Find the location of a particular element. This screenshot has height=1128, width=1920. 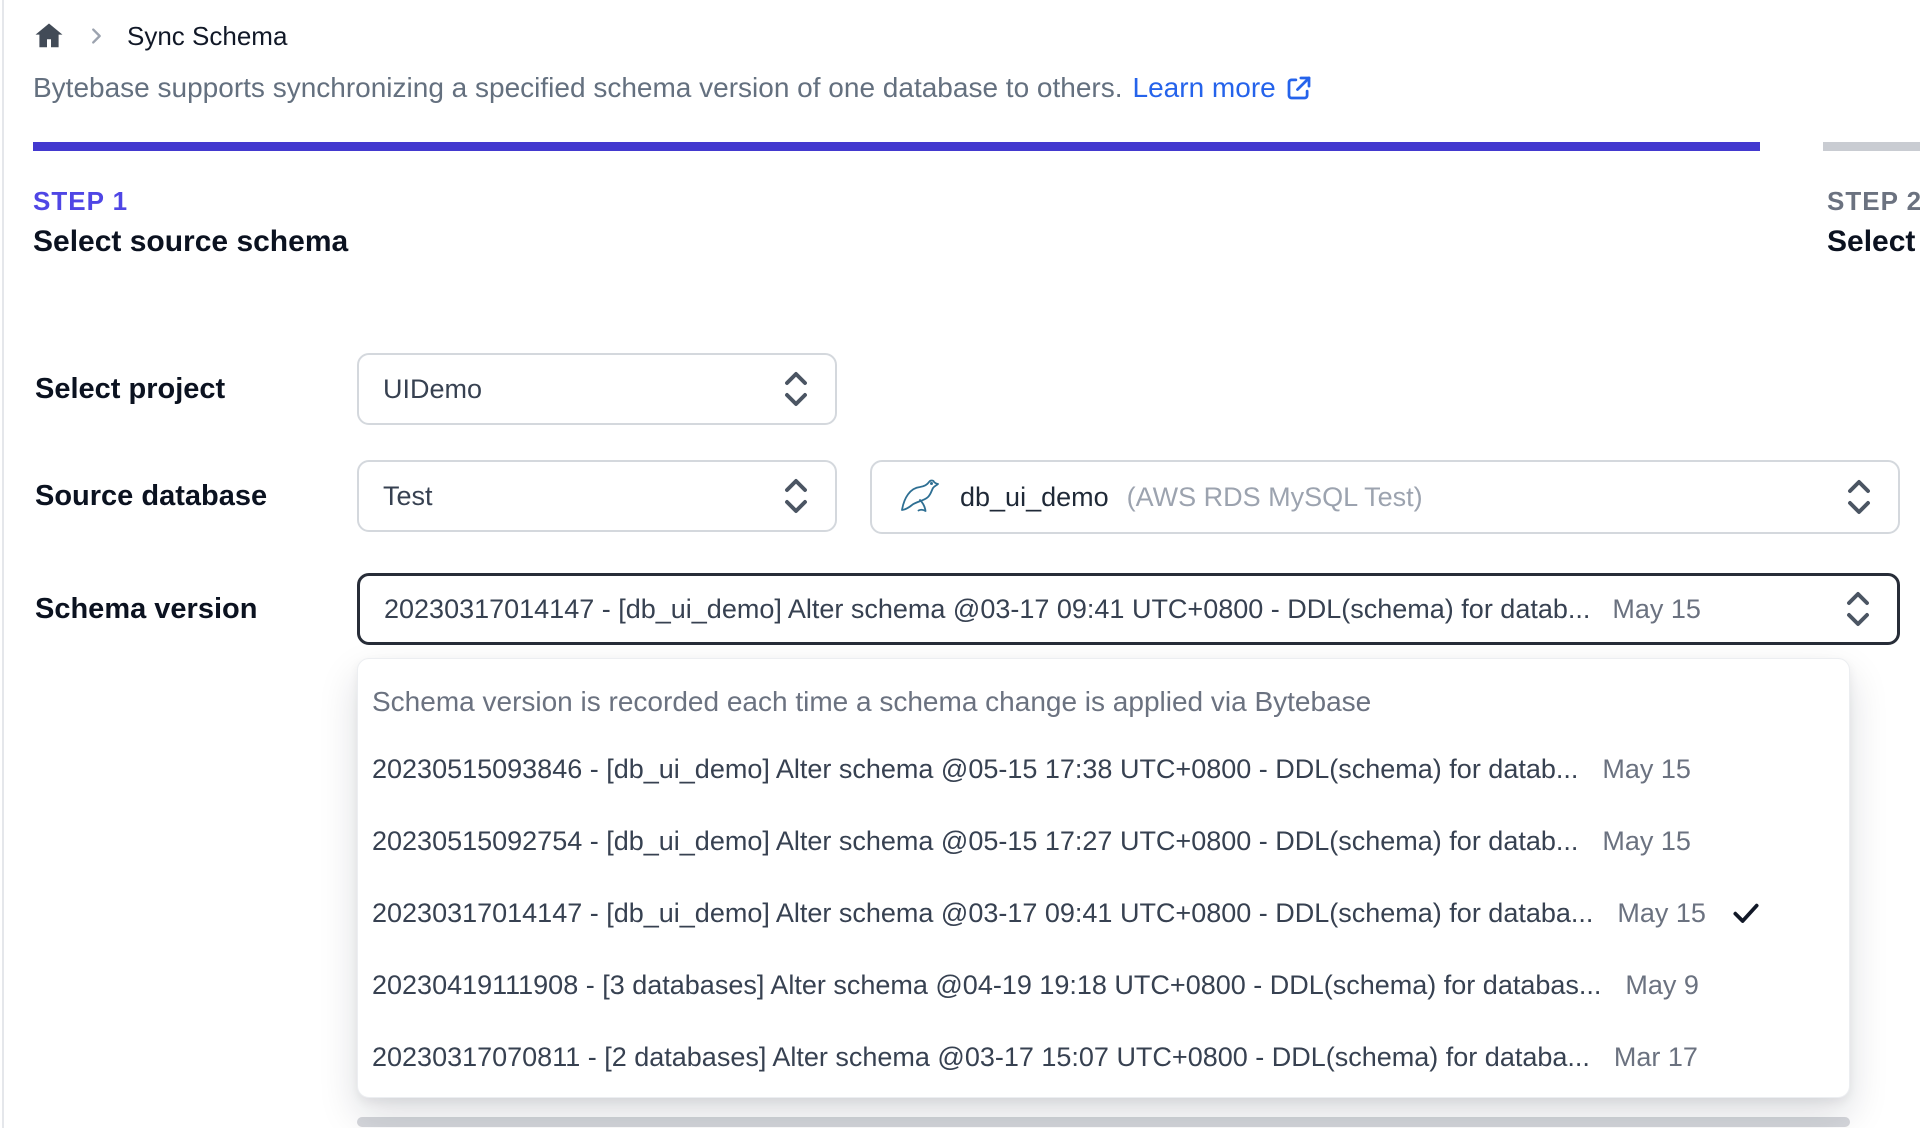

progress-bar-step1 is located at coordinates (896, 146).